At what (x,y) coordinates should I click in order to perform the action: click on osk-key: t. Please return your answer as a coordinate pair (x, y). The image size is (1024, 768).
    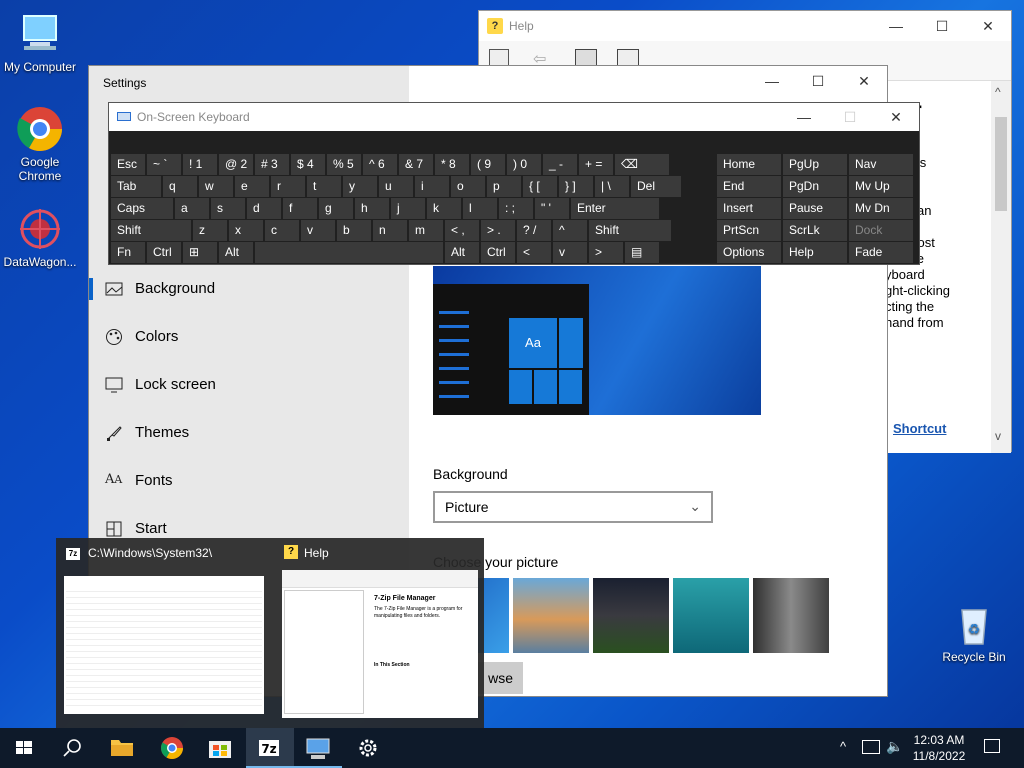
    Looking at the image, I should click on (324, 186).